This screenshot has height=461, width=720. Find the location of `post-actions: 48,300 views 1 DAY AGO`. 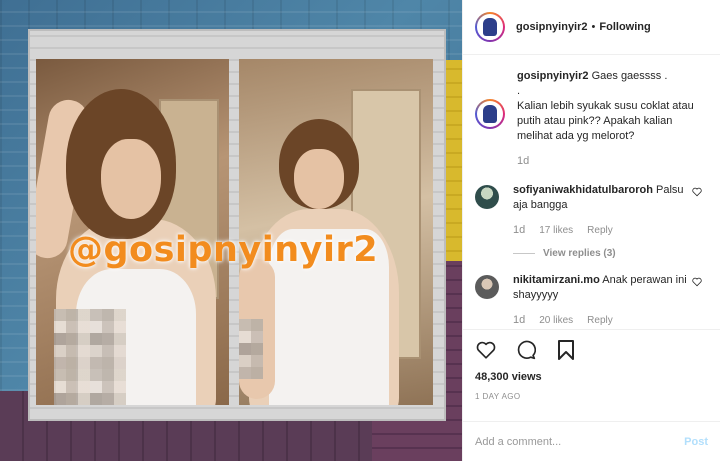

post-actions: 48,300 views 1 DAY AGO is located at coordinates (591, 375).